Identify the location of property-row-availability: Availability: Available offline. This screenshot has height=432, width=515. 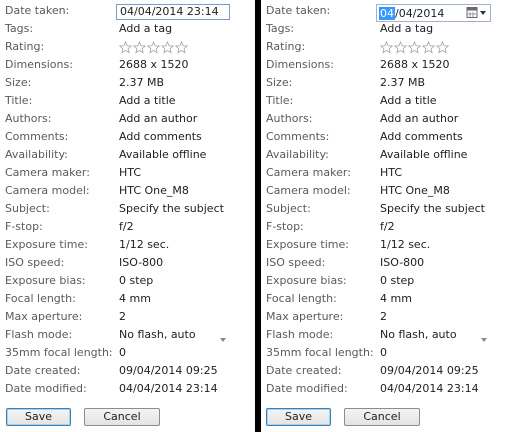
(127, 155).